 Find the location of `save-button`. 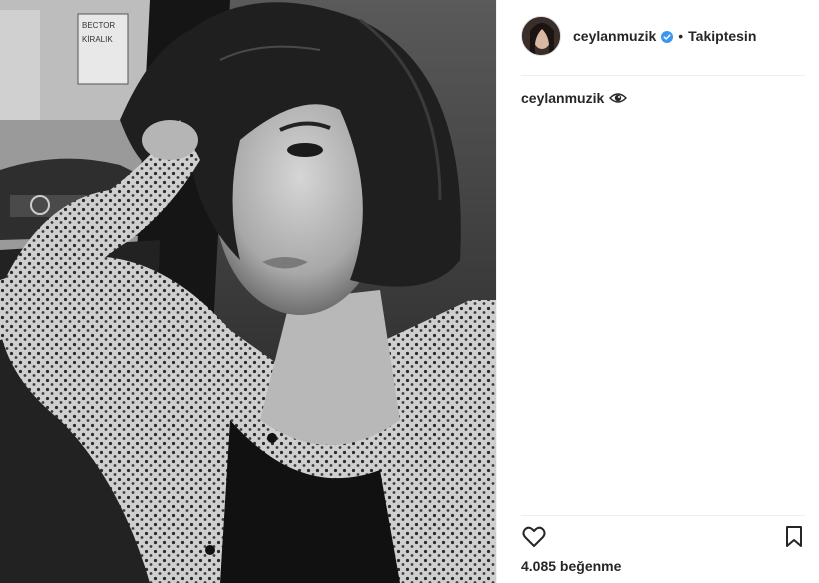

save-button is located at coordinates (794, 537).